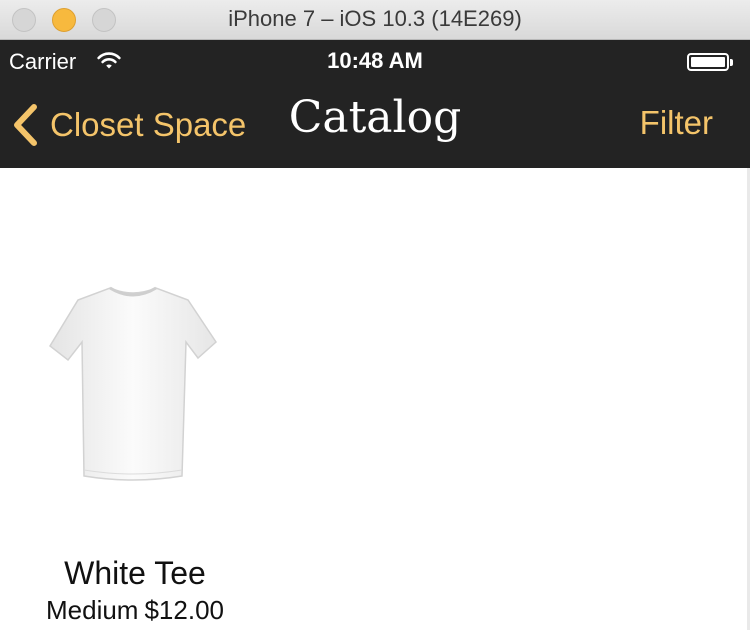 This screenshot has height=630, width=750. I want to click on item-size-price: Medium $12.00, so click(135, 610).